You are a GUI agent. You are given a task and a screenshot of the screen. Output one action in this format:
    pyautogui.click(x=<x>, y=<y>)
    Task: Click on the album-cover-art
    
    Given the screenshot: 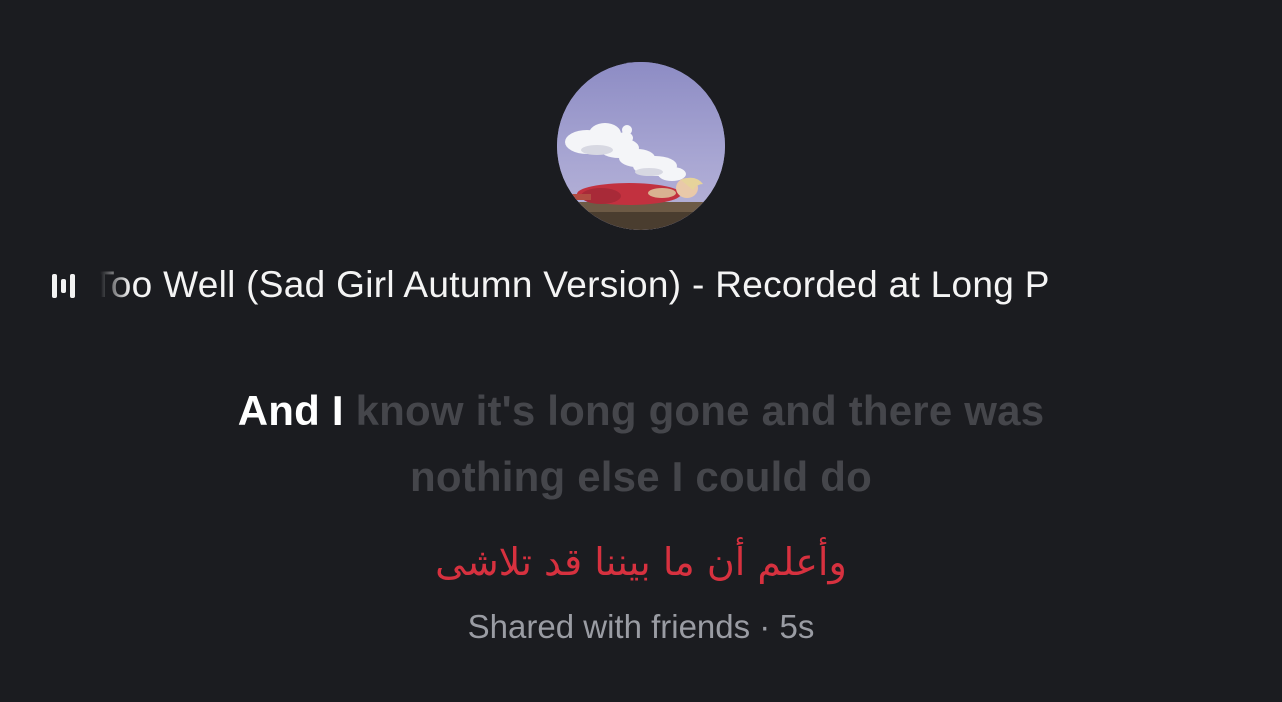 What is the action you would take?
    pyautogui.click(x=641, y=146)
    